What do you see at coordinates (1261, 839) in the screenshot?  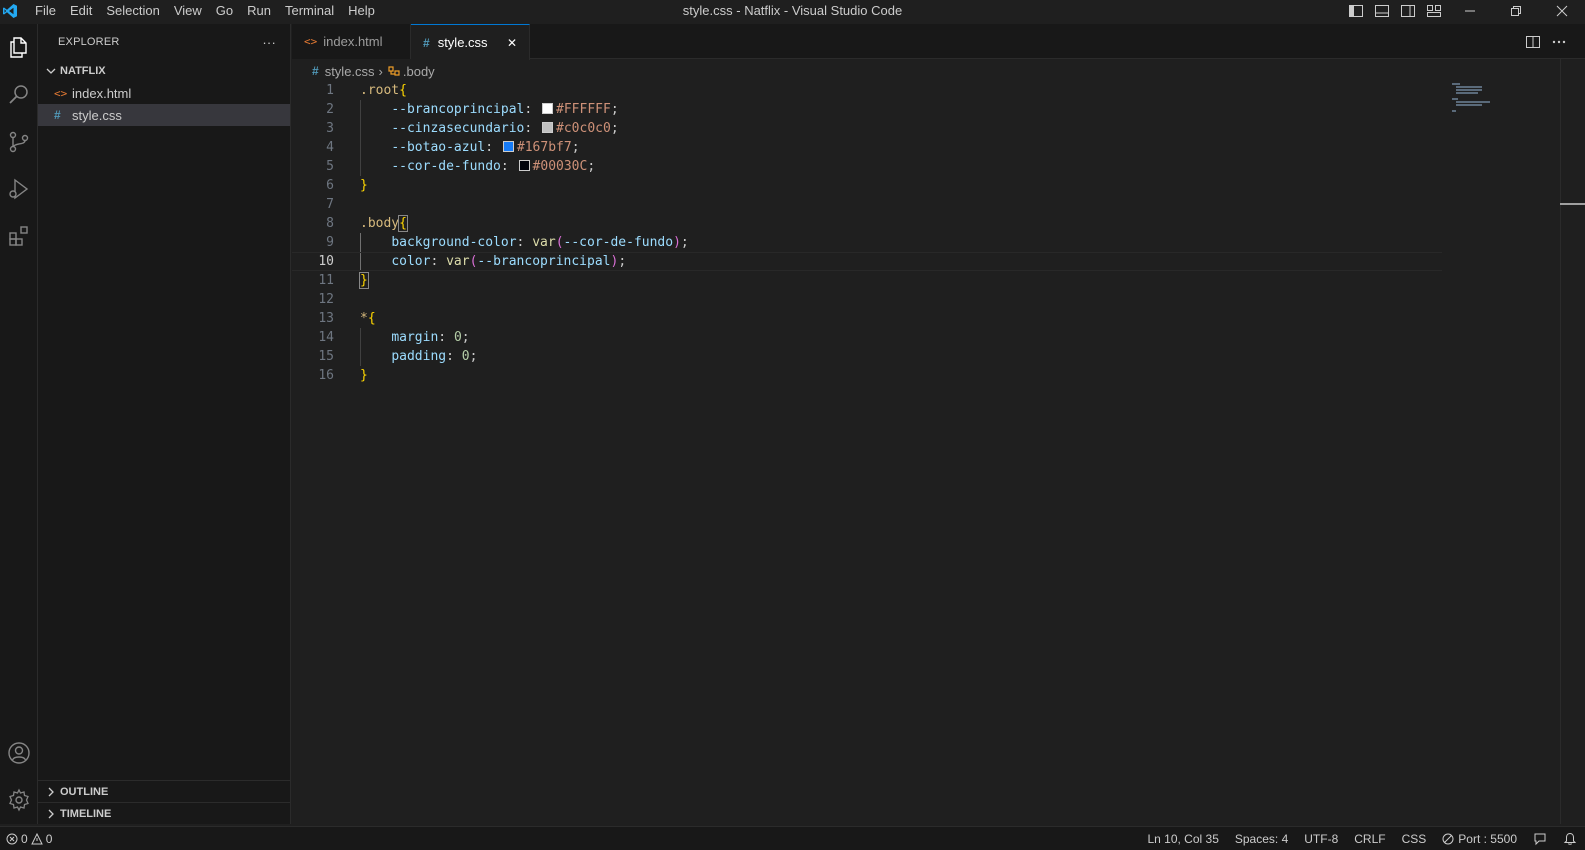 I see `indentation: Spaces: 4` at bounding box center [1261, 839].